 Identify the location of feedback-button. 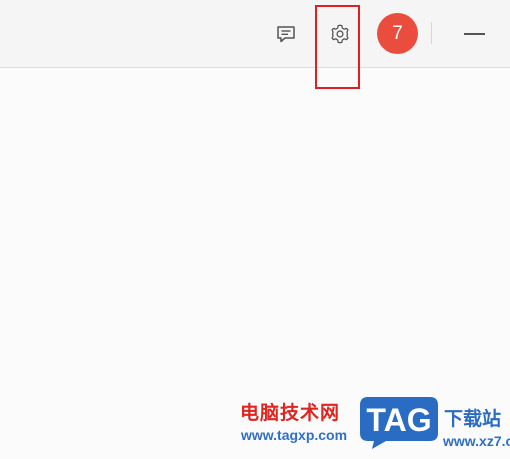
(286, 34).